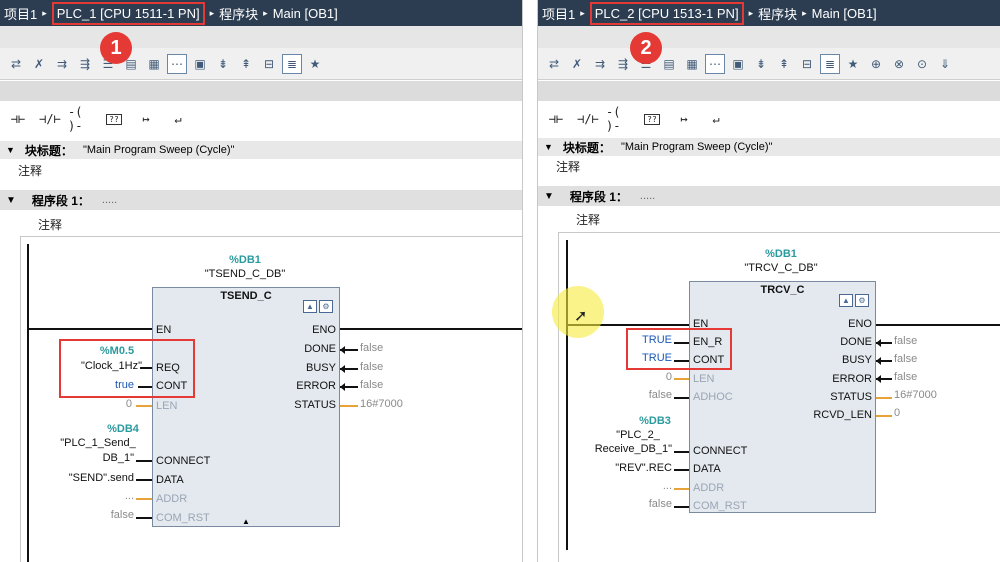 The width and height of the screenshot is (1000, 562). What do you see at coordinates (897, 413) in the screenshot?
I see `rcvd-len-value: 0` at bounding box center [897, 413].